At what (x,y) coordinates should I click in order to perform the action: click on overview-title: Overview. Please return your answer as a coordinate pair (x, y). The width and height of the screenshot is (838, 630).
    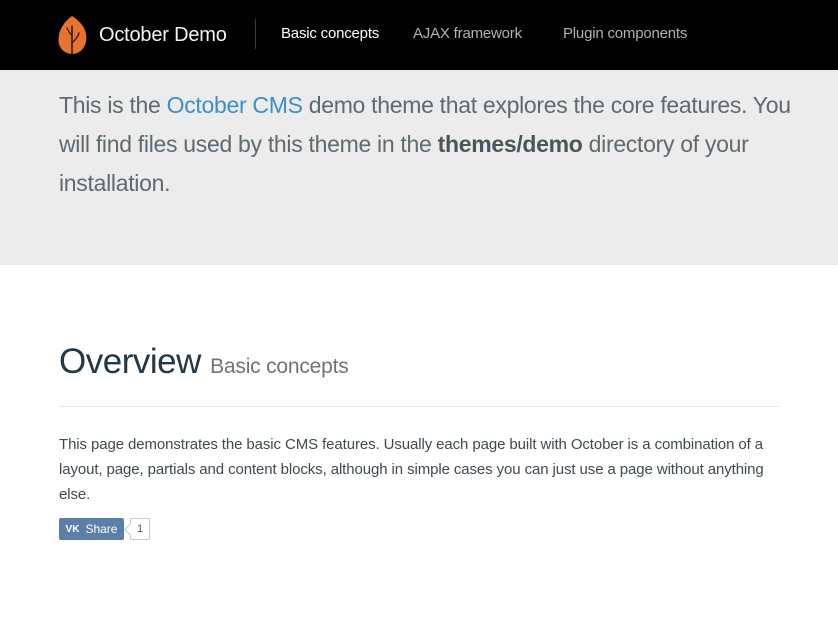
    Looking at the image, I should click on (130, 361).